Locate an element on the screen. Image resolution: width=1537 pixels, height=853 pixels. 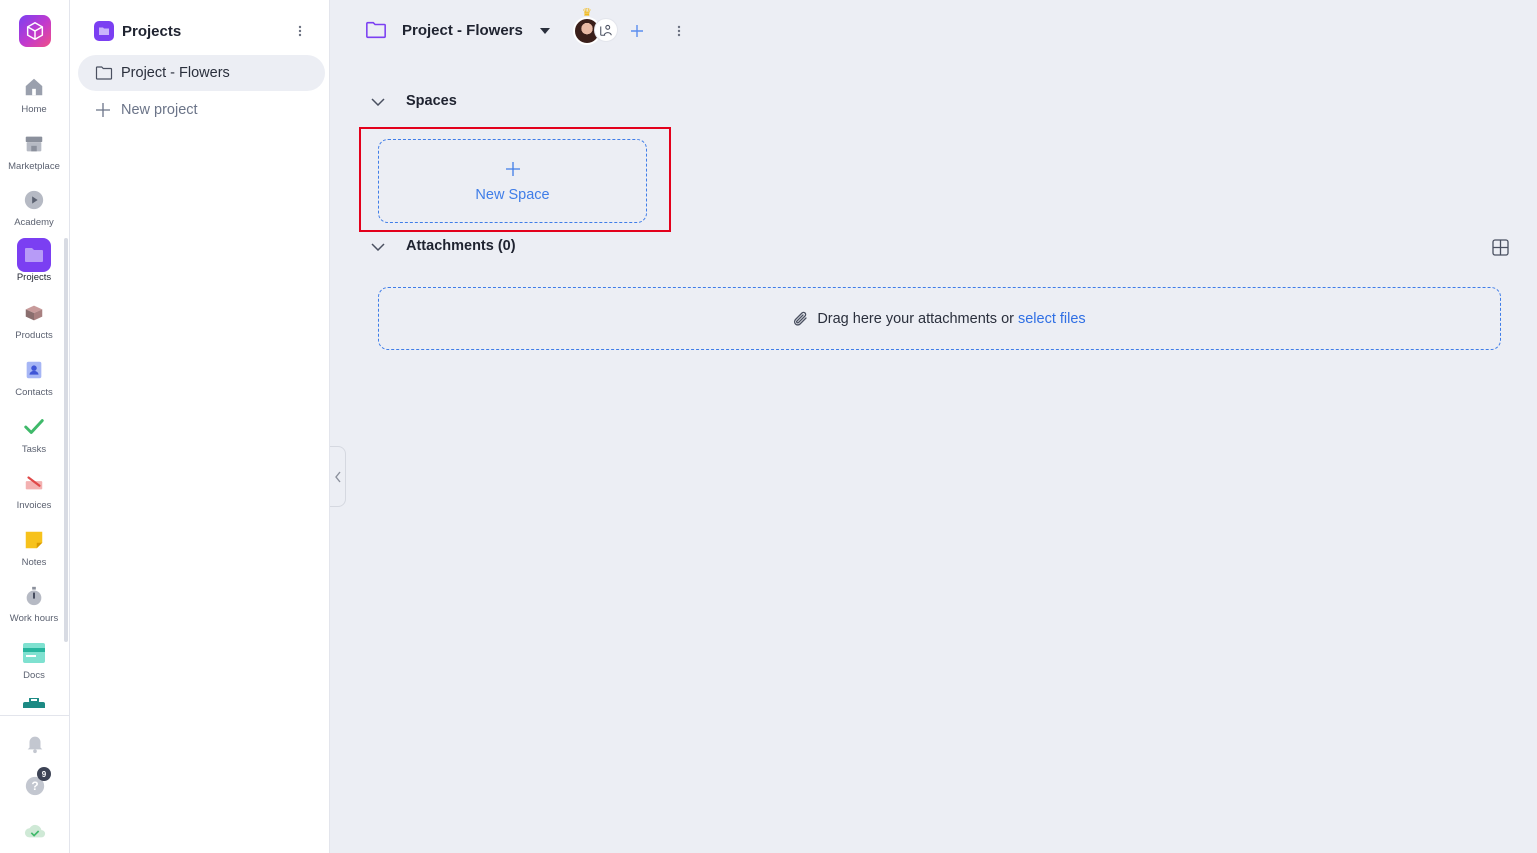
rail-item-work-hours: Work hours is located at coordinates (34, 605).